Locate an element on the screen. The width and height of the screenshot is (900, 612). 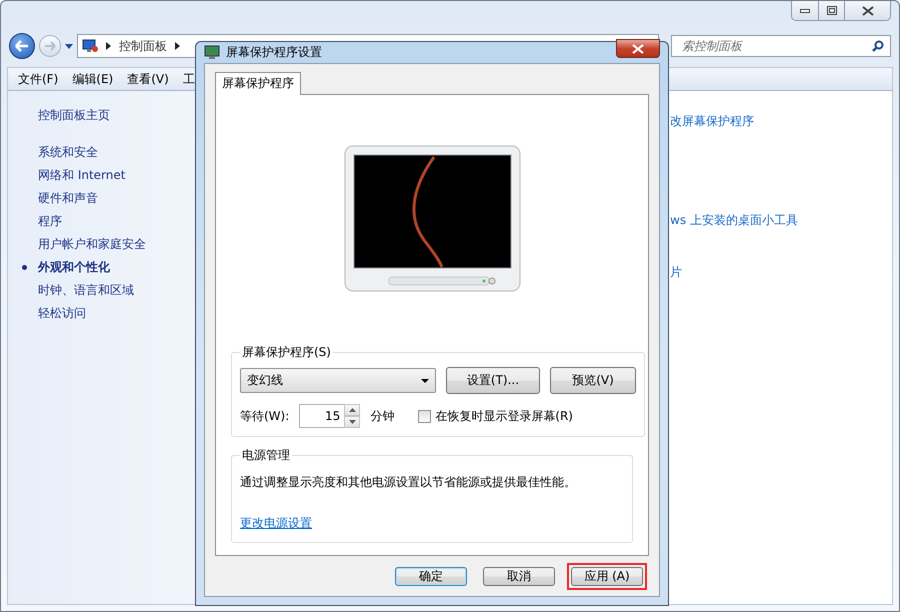
dialog-title: 屏幕保护程序设置 is located at coordinates (274, 52).